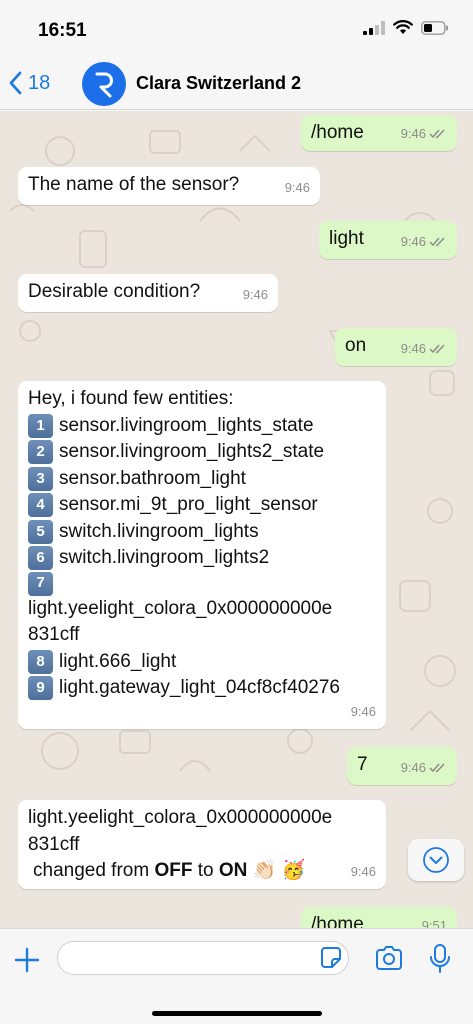 The width and height of the screenshot is (473, 1024). Describe the element at coordinates (346, 238) in the screenshot. I see `message-text: light` at that location.